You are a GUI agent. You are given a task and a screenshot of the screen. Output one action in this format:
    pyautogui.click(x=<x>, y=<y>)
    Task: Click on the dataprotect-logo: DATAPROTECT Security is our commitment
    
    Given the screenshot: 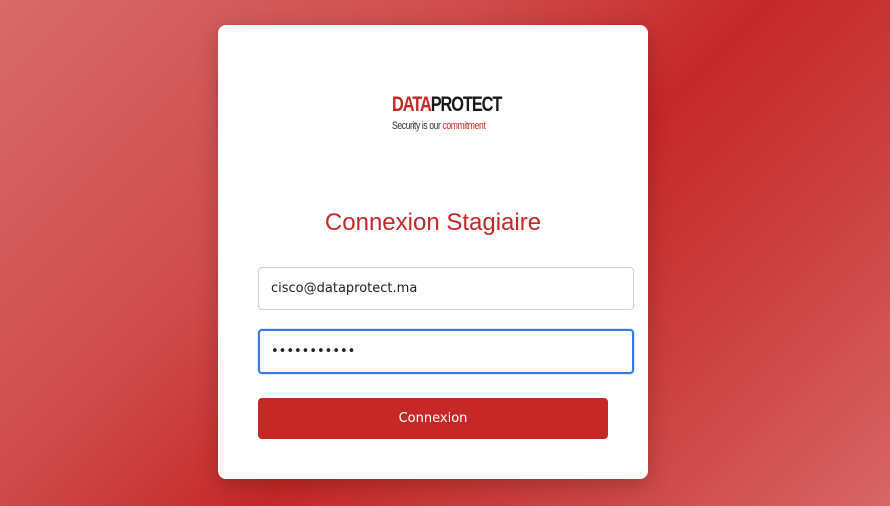 What is the action you would take?
    pyautogui.click(x=447, y=115)
    